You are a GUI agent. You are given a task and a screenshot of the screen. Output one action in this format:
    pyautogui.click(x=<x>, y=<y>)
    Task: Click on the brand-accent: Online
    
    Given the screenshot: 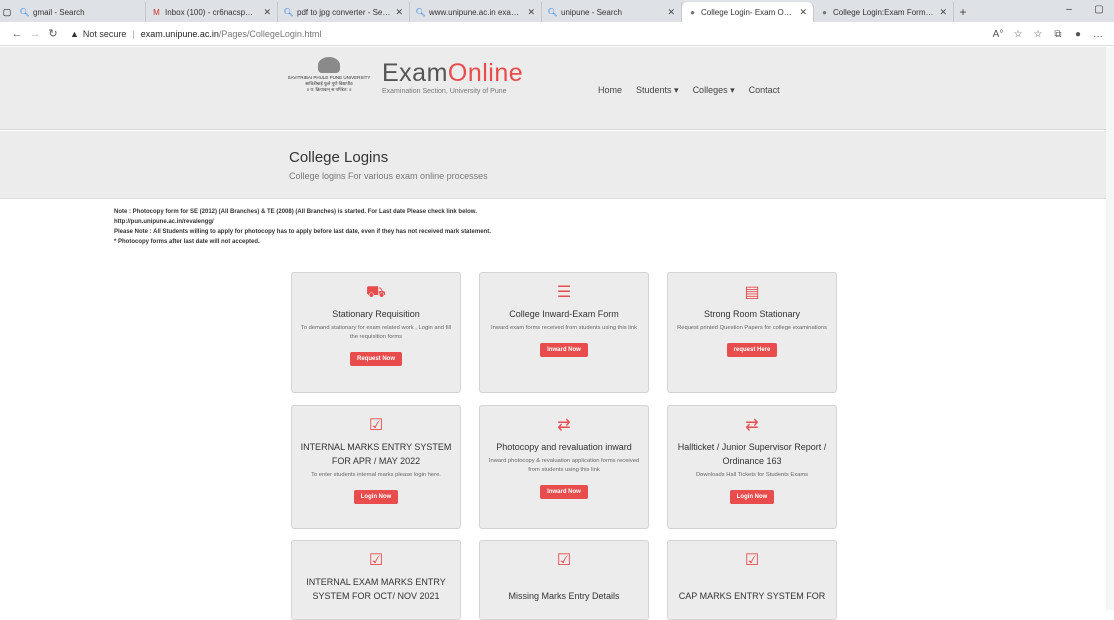 What is the action you would take?
    pyautogui.click(x=485, y=73)
    